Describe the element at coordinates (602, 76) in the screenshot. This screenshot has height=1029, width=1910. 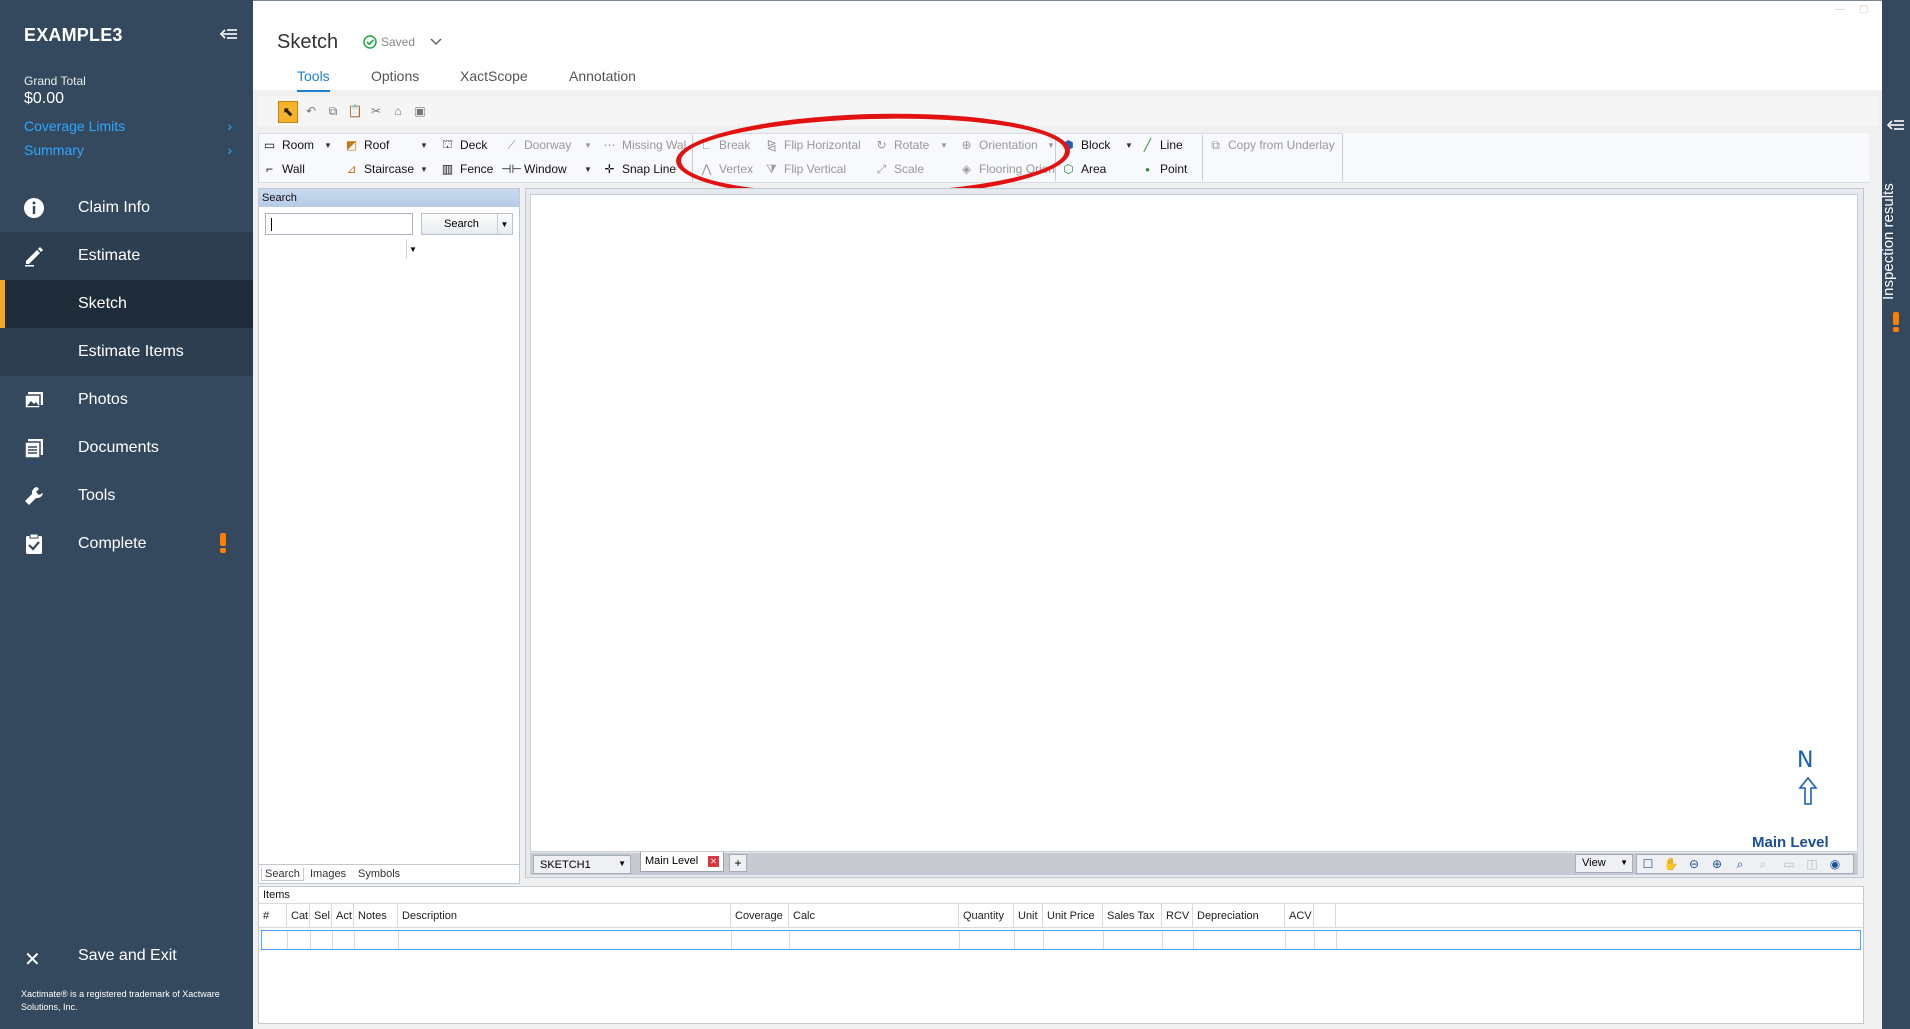
I see `tab-annotation: Annotation` at that location.